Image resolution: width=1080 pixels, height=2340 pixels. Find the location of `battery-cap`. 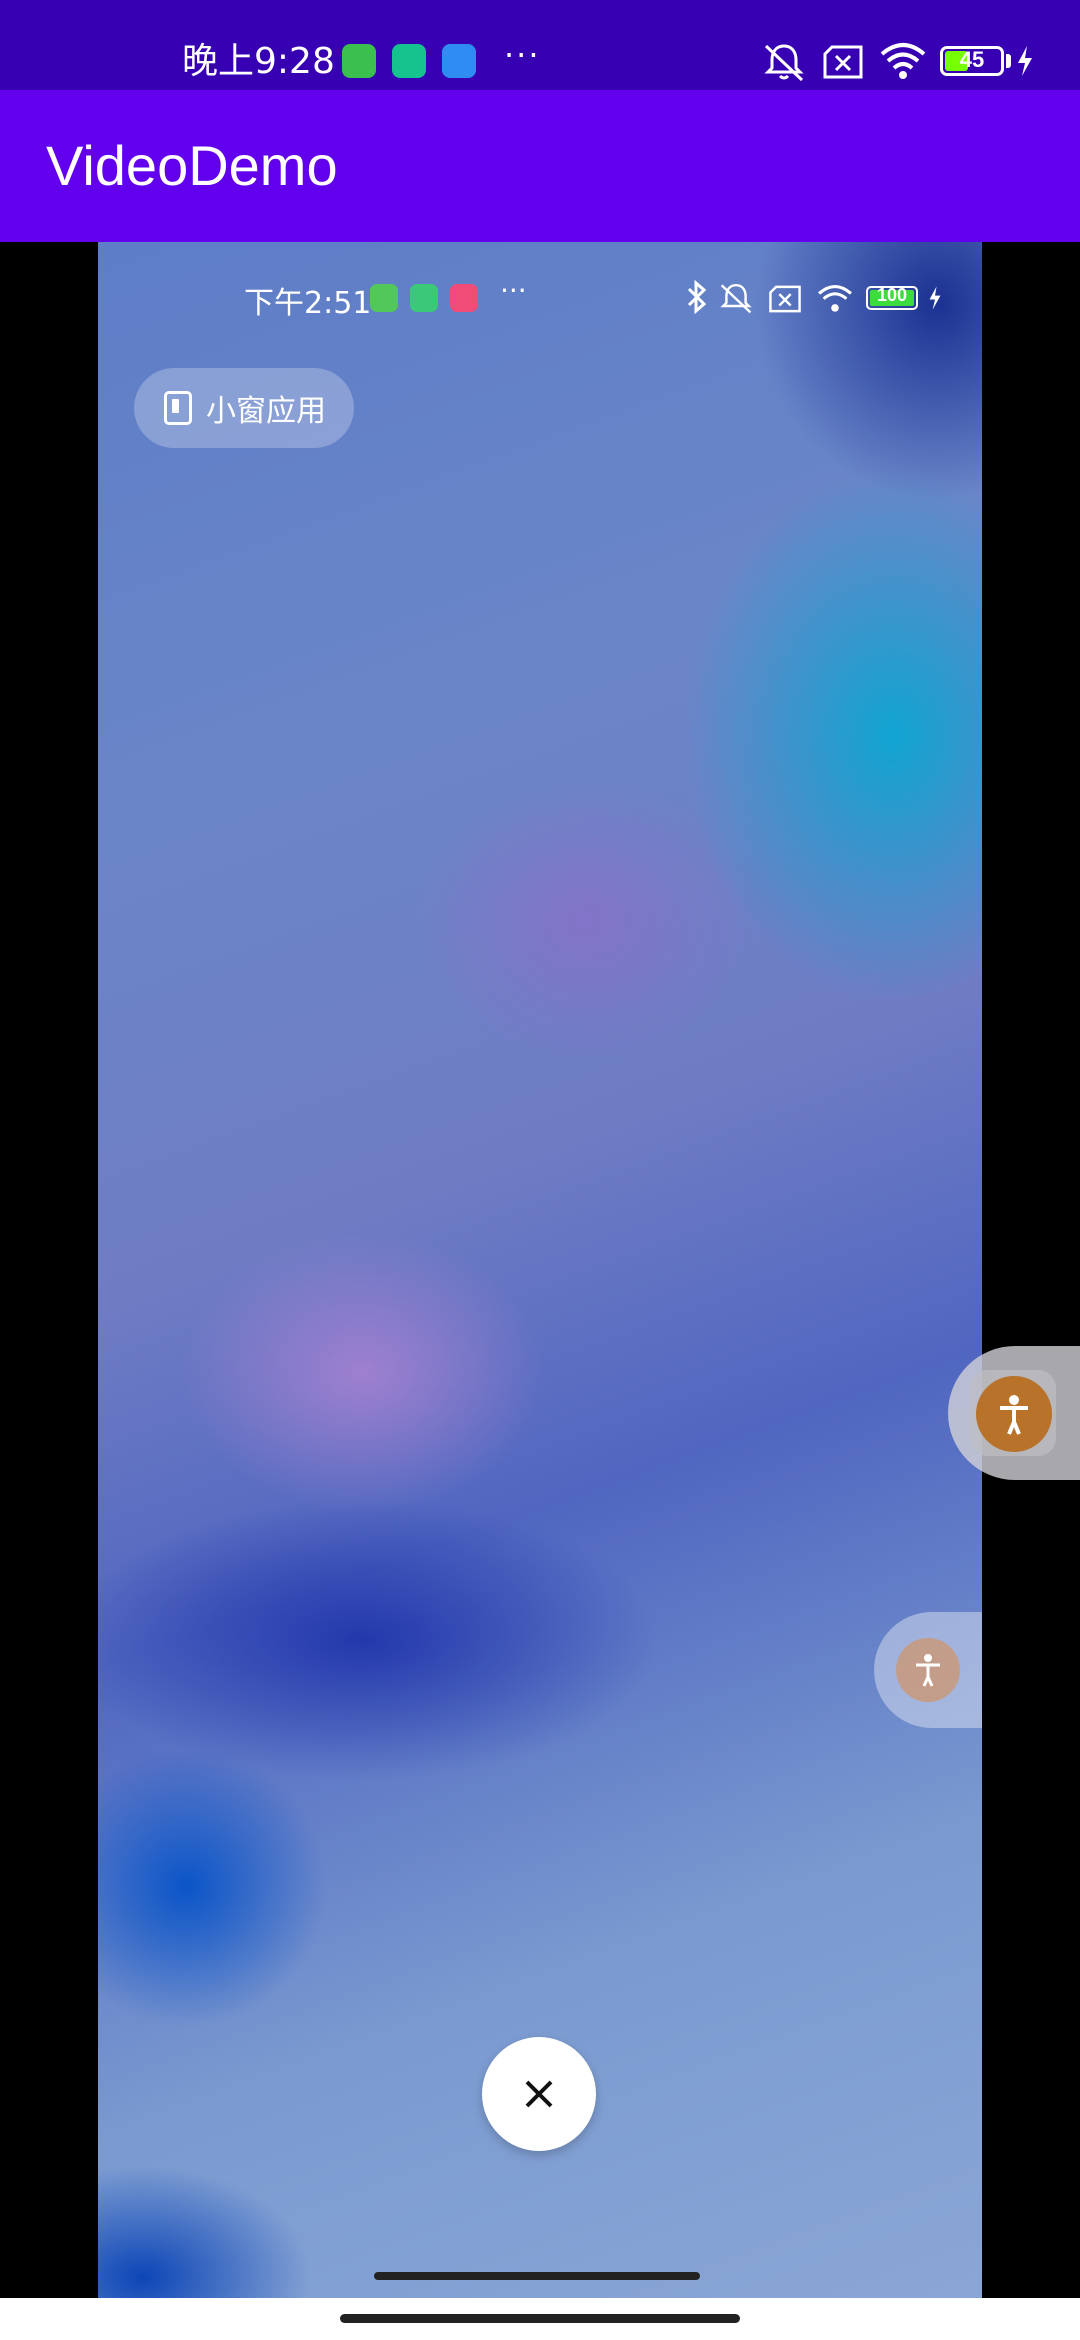

battery-cap is located at coordinates (1008, 61).